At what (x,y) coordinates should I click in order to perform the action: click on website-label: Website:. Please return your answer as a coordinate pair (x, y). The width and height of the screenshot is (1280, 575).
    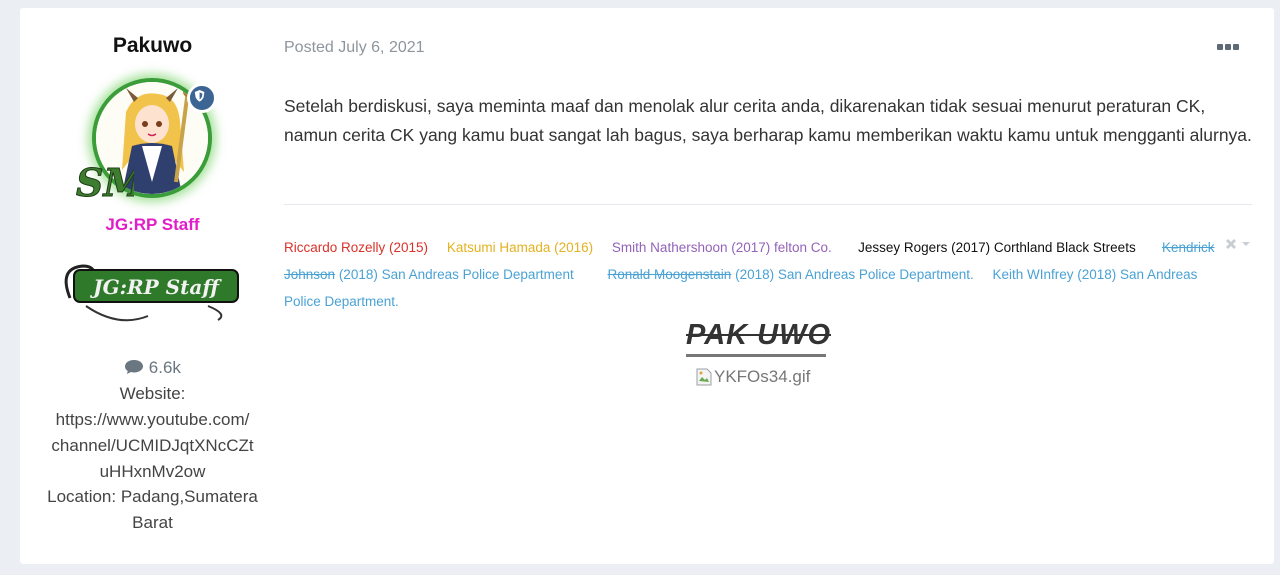
    Looking at the image, I should click on (152, 393).